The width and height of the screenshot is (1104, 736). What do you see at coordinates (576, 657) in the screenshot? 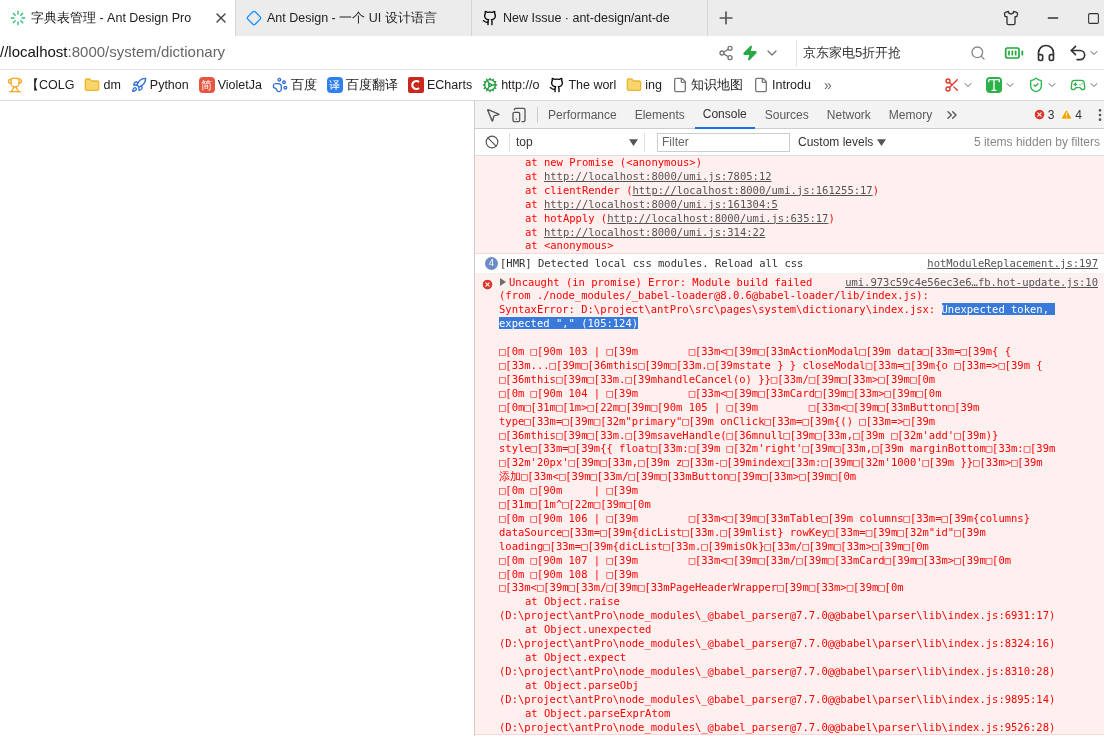
I see `console-text: at Object.expect` at bounding box center [576, 657].